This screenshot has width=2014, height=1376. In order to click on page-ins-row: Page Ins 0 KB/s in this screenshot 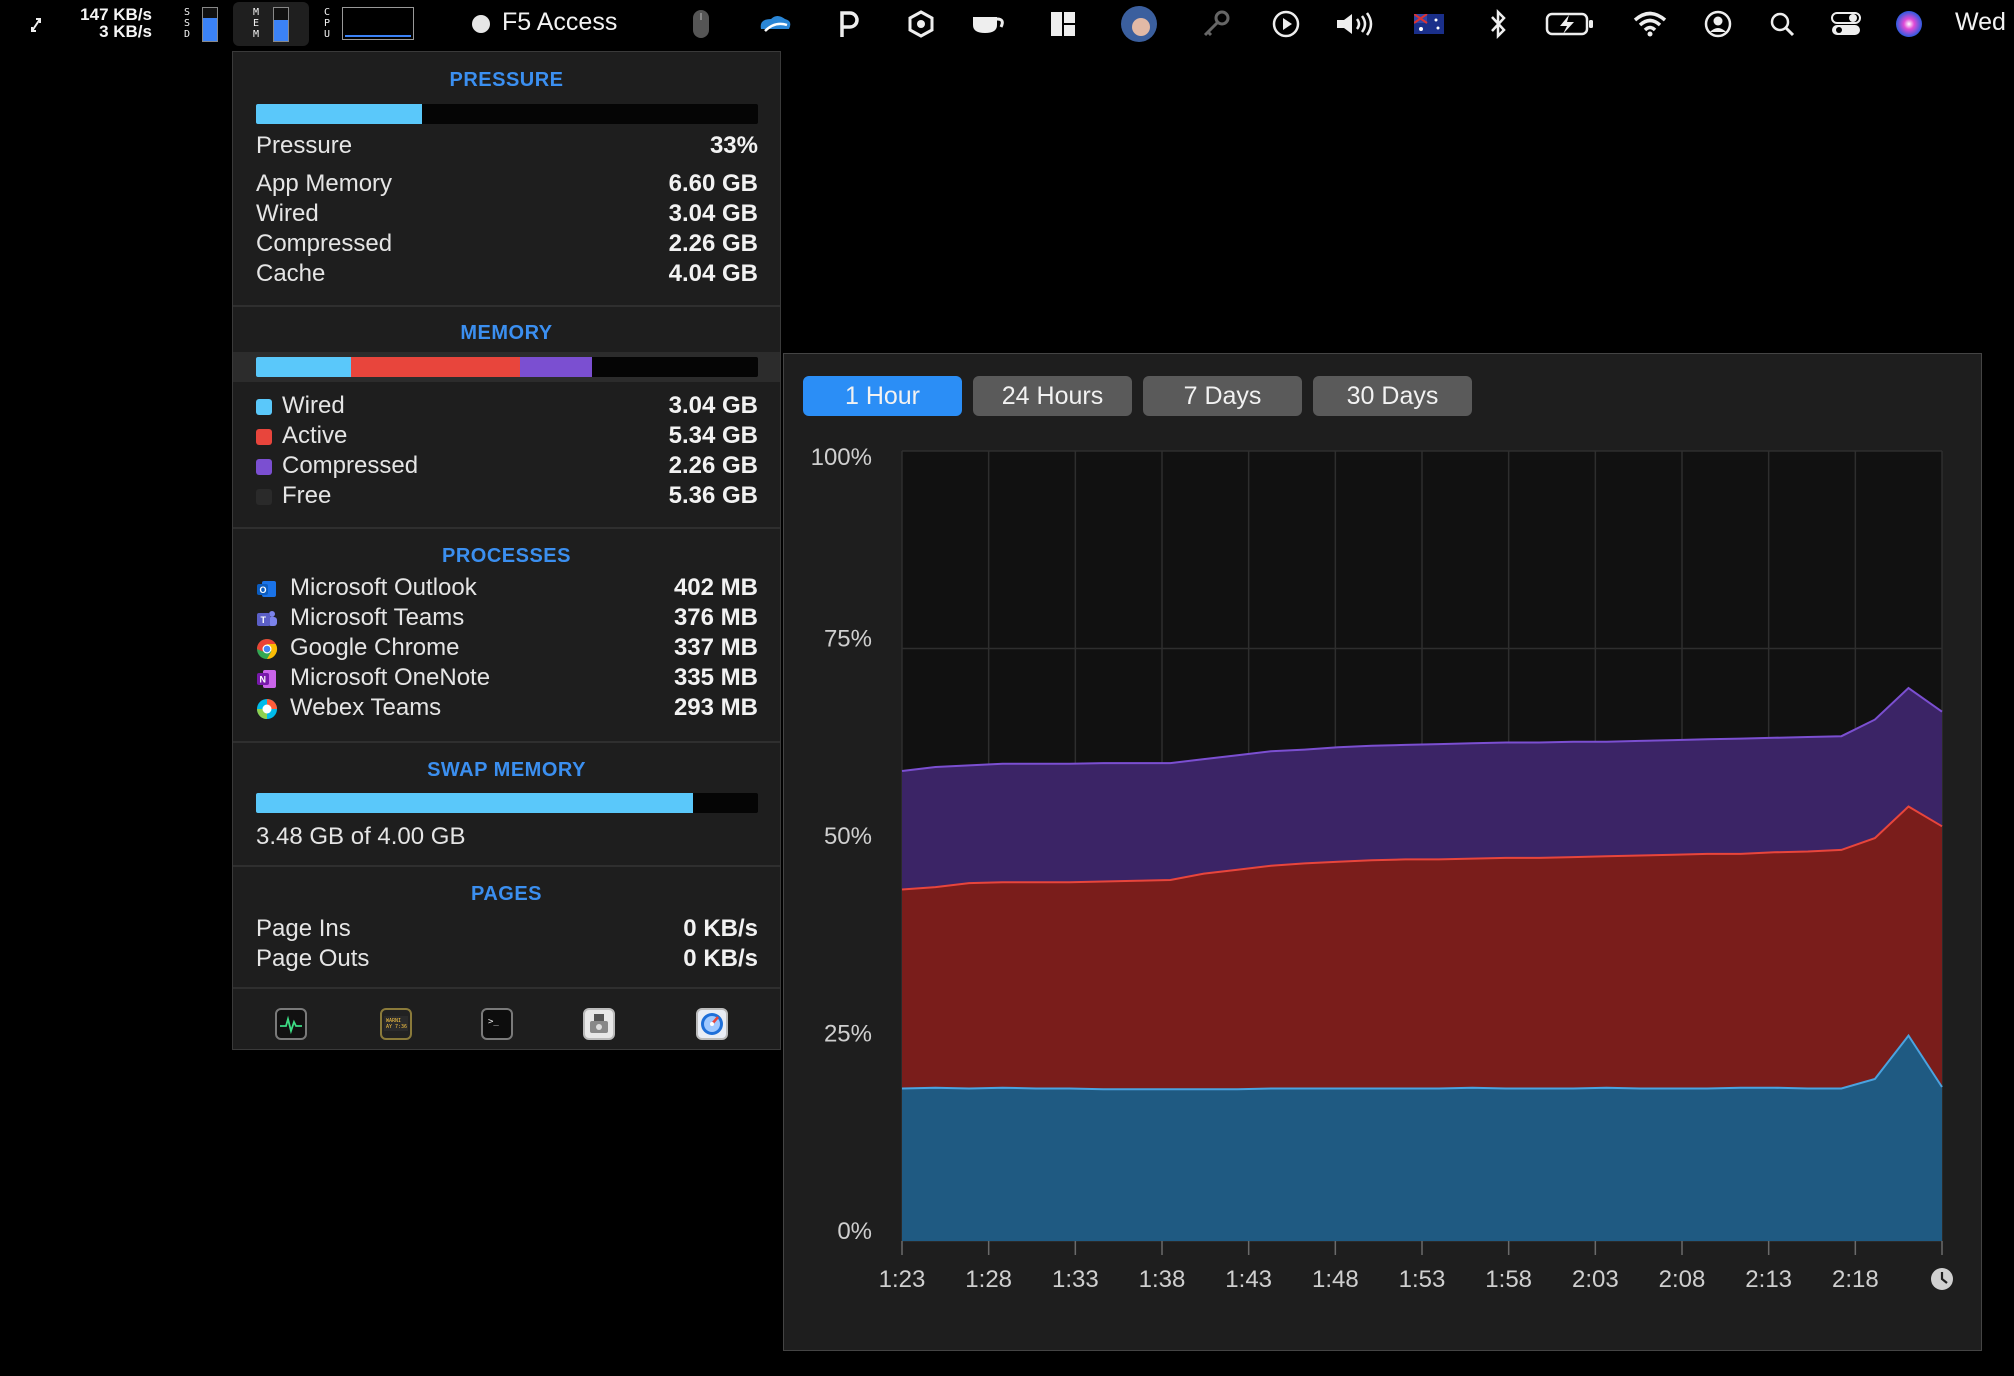, I will do `click(507, 930)`.